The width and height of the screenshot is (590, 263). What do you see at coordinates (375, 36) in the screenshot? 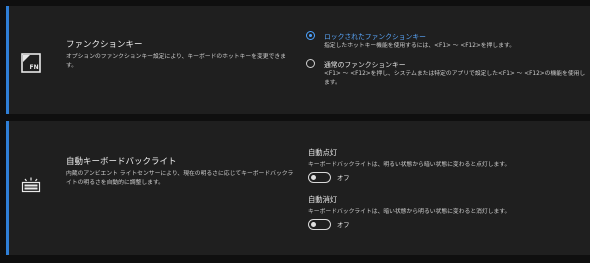
I see `radio-locked-label: ロックされたファンクションキー` at bounding box center [375, 36].